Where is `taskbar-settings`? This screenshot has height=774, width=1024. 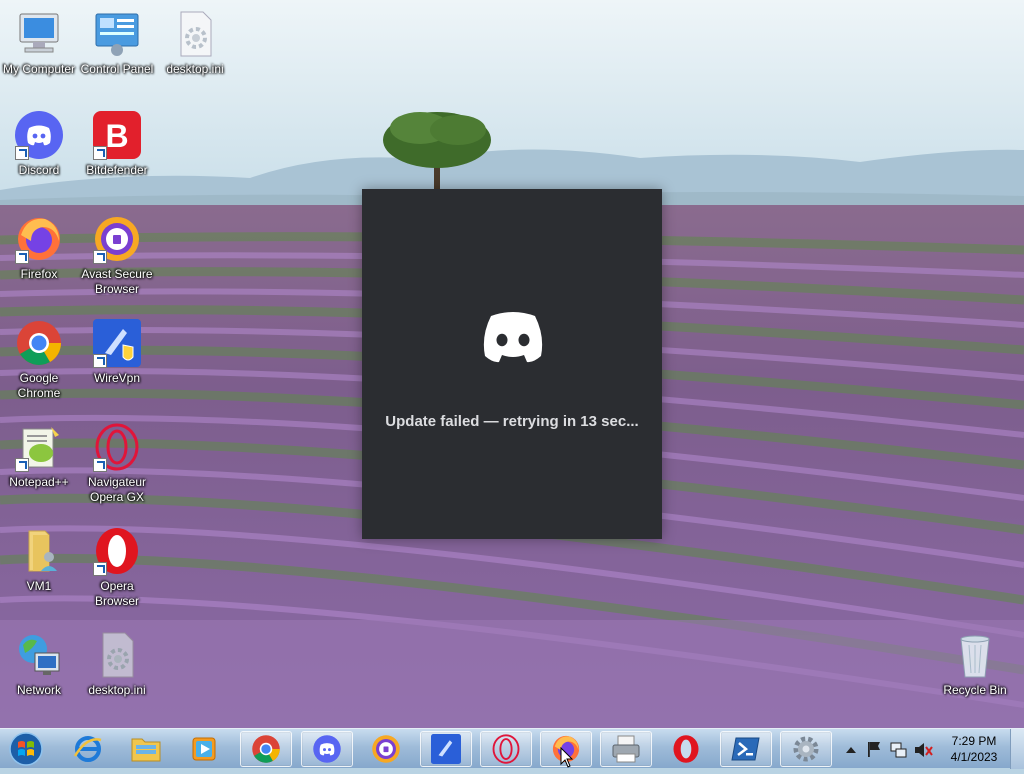
taskbar-settings is located at coordinates (806, 749).